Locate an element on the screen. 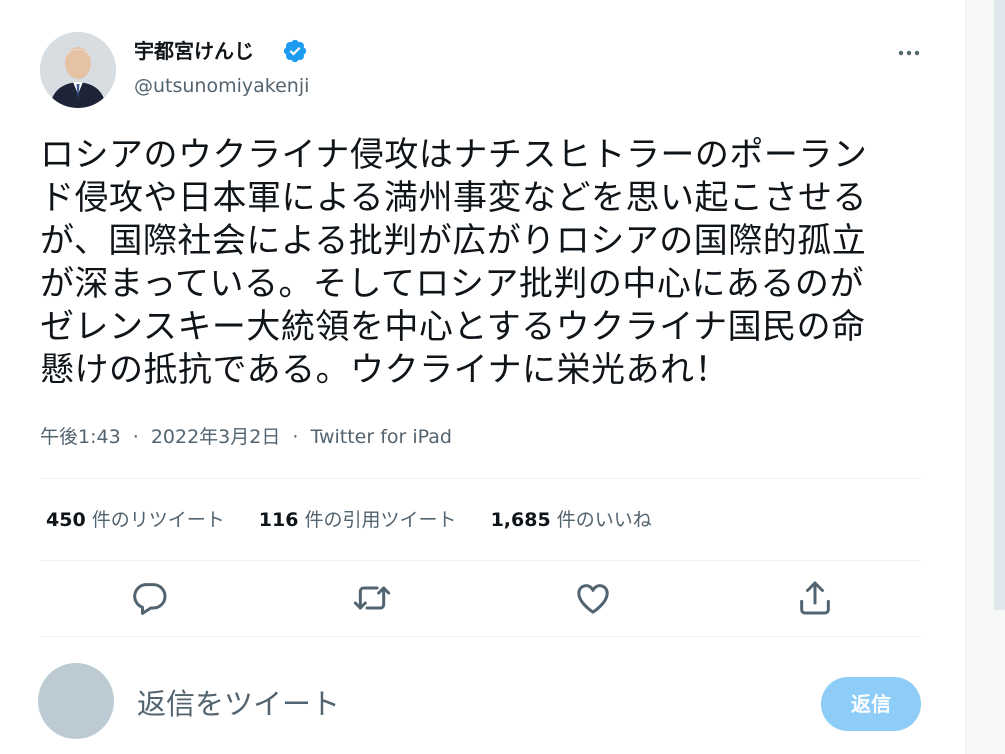 Image resolution: width=1005 pixels, height=754 pixels. verified-badge-icon is located at coordinates (295, 51).